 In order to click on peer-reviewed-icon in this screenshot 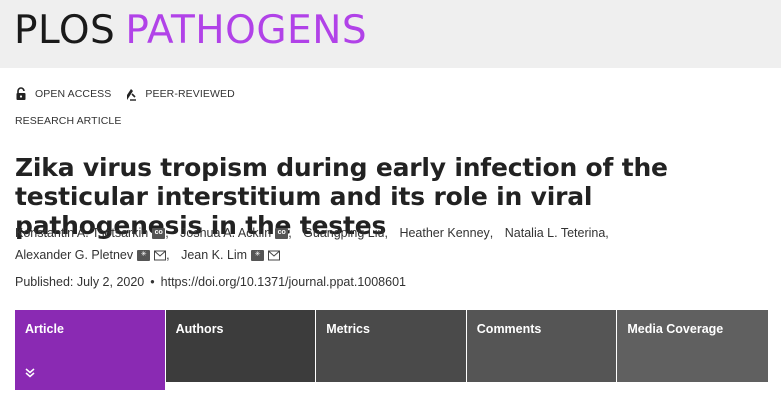, I will do `click(132, 95)`.